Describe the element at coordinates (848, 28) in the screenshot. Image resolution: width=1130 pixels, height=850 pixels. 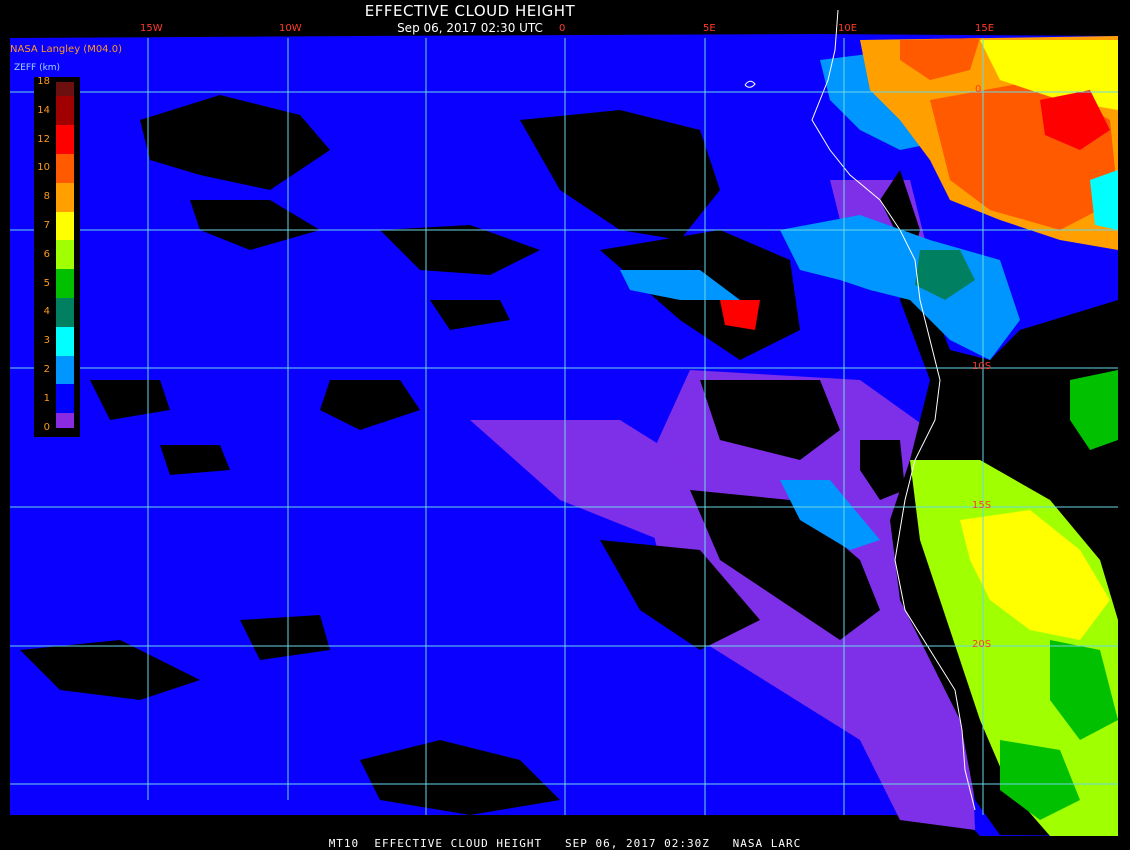
I see `lon-label-10e: 10E` at that location.